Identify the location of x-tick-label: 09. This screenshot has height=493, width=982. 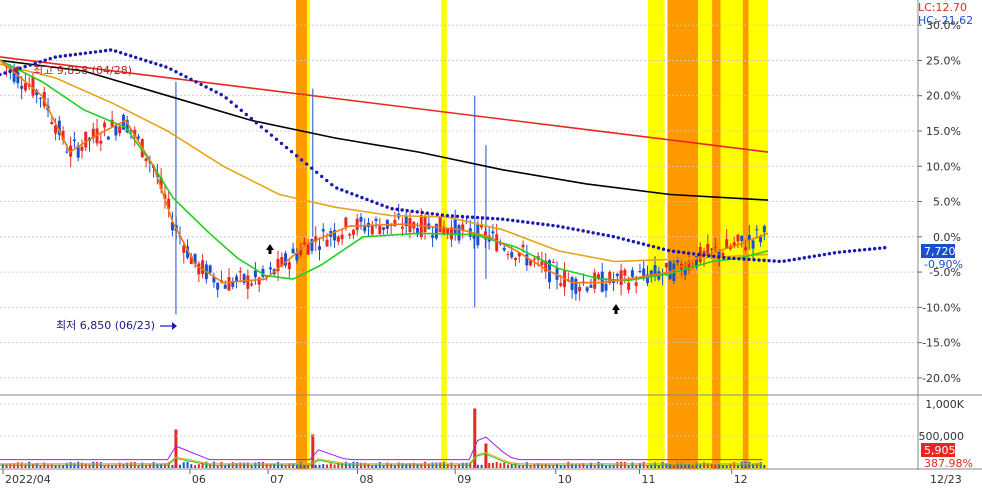
(464, 479).